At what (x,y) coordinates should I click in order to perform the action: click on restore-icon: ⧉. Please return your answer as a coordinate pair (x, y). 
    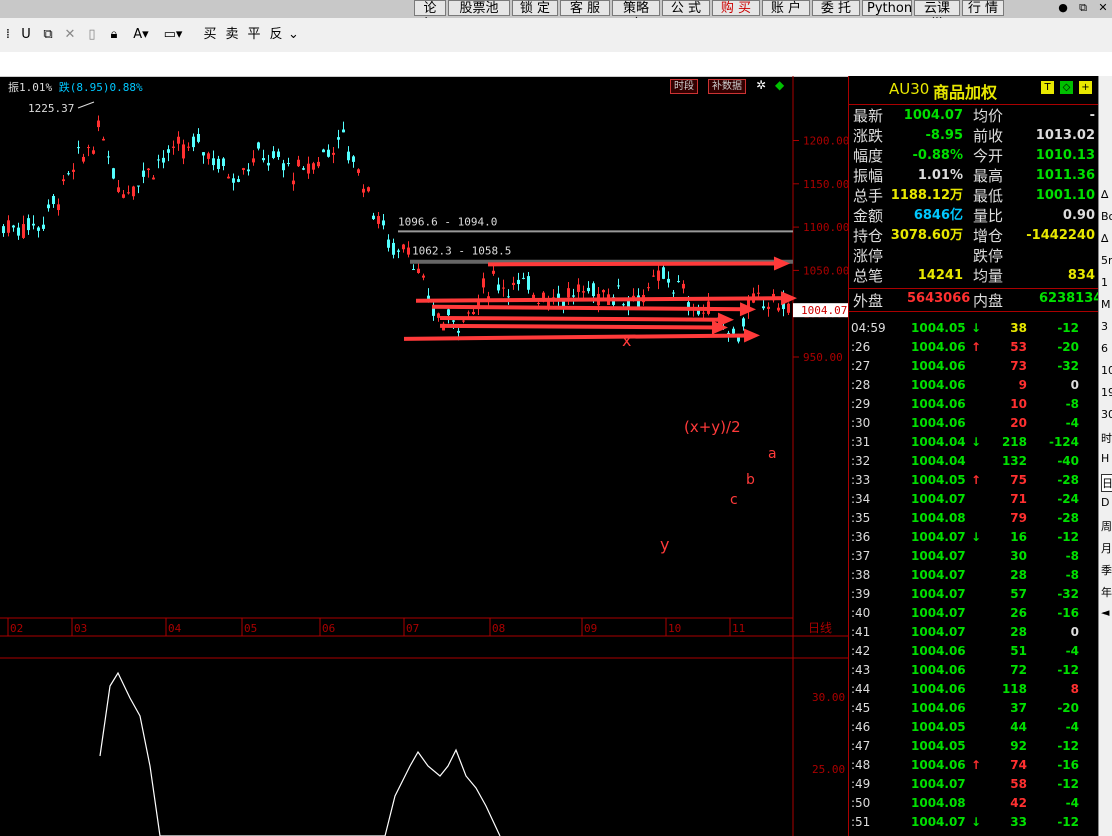
    Looking at the image, I should click on (1083, 8).